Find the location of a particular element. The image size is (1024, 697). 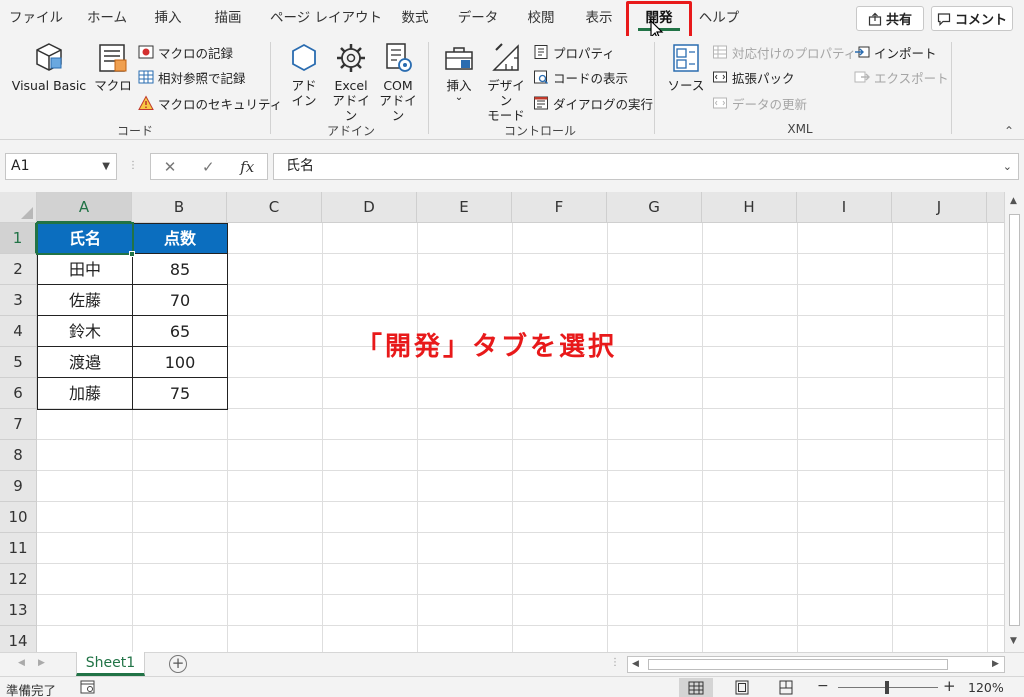

column-header-b: B is located at coordinates (179, 207).